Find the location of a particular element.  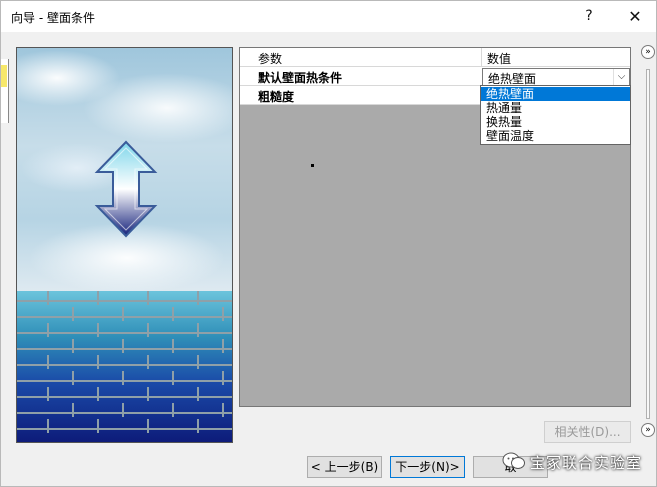

wall-thermal-label: 默认壁面热条件 is located at coordinates (300, 78).